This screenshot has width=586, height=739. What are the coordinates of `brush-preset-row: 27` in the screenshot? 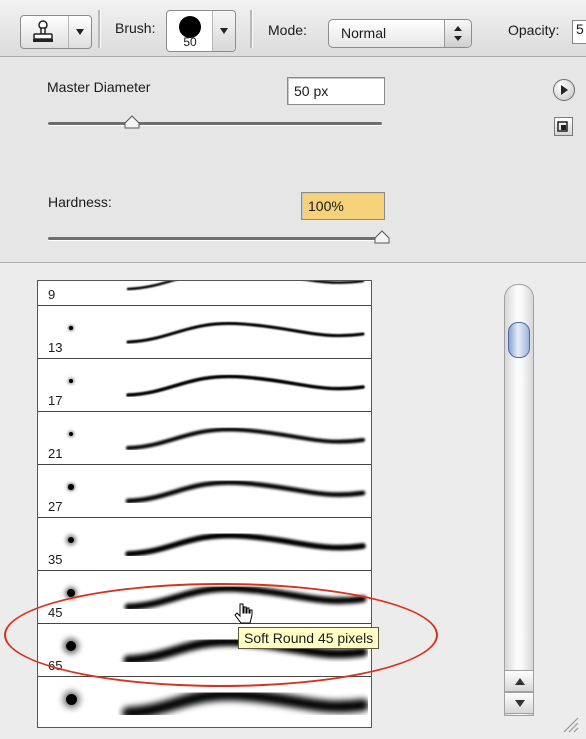 It's located at (204, 491).